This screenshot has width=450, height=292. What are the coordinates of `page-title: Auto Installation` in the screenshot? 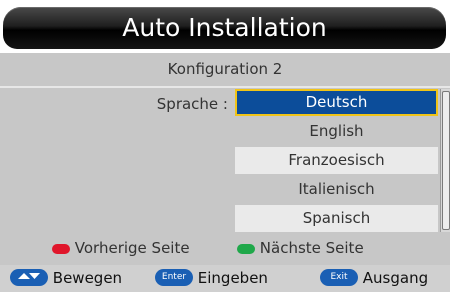 It's located at (224, 27).